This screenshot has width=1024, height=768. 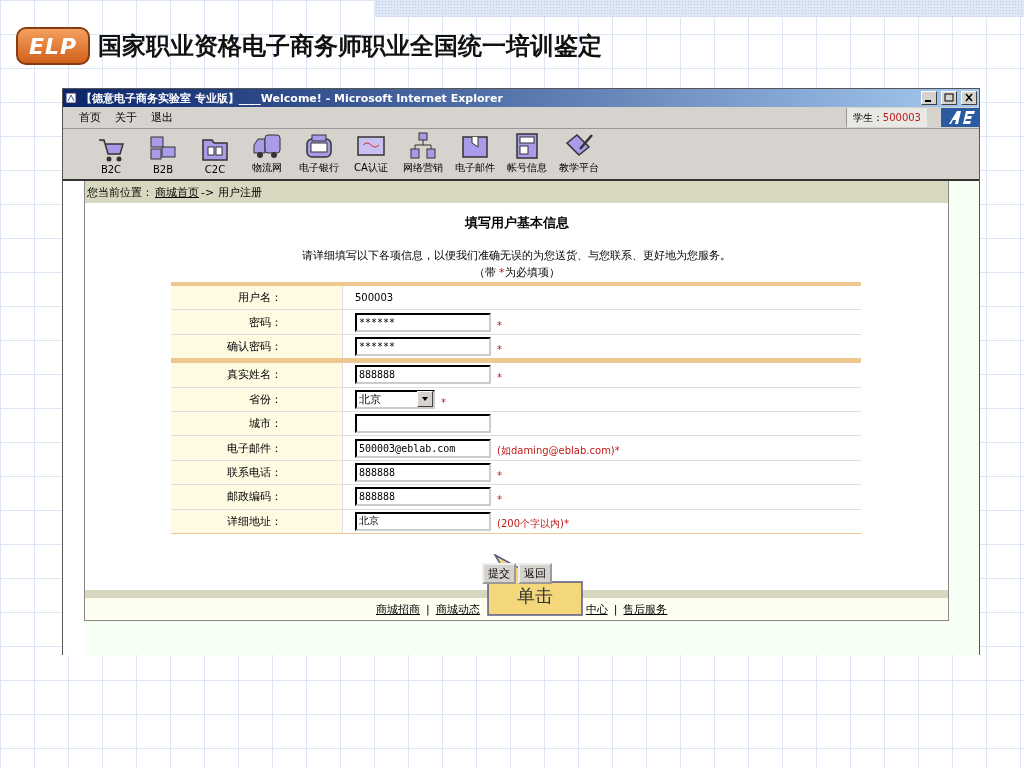 What do you see at coordinates (423, 424) in the screenshot?
I see `input-field` at bounding box center [423, 424].